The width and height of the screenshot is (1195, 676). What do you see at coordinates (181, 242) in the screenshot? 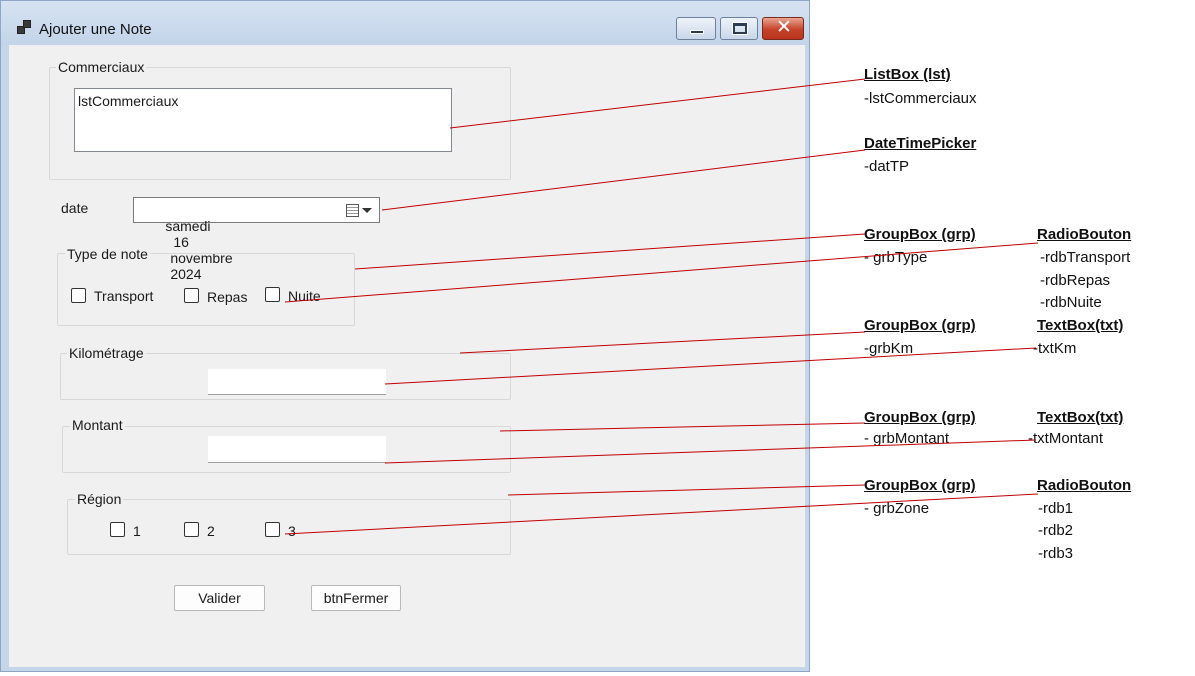
I see `date-day: 16` at bounding box center [181, 242].